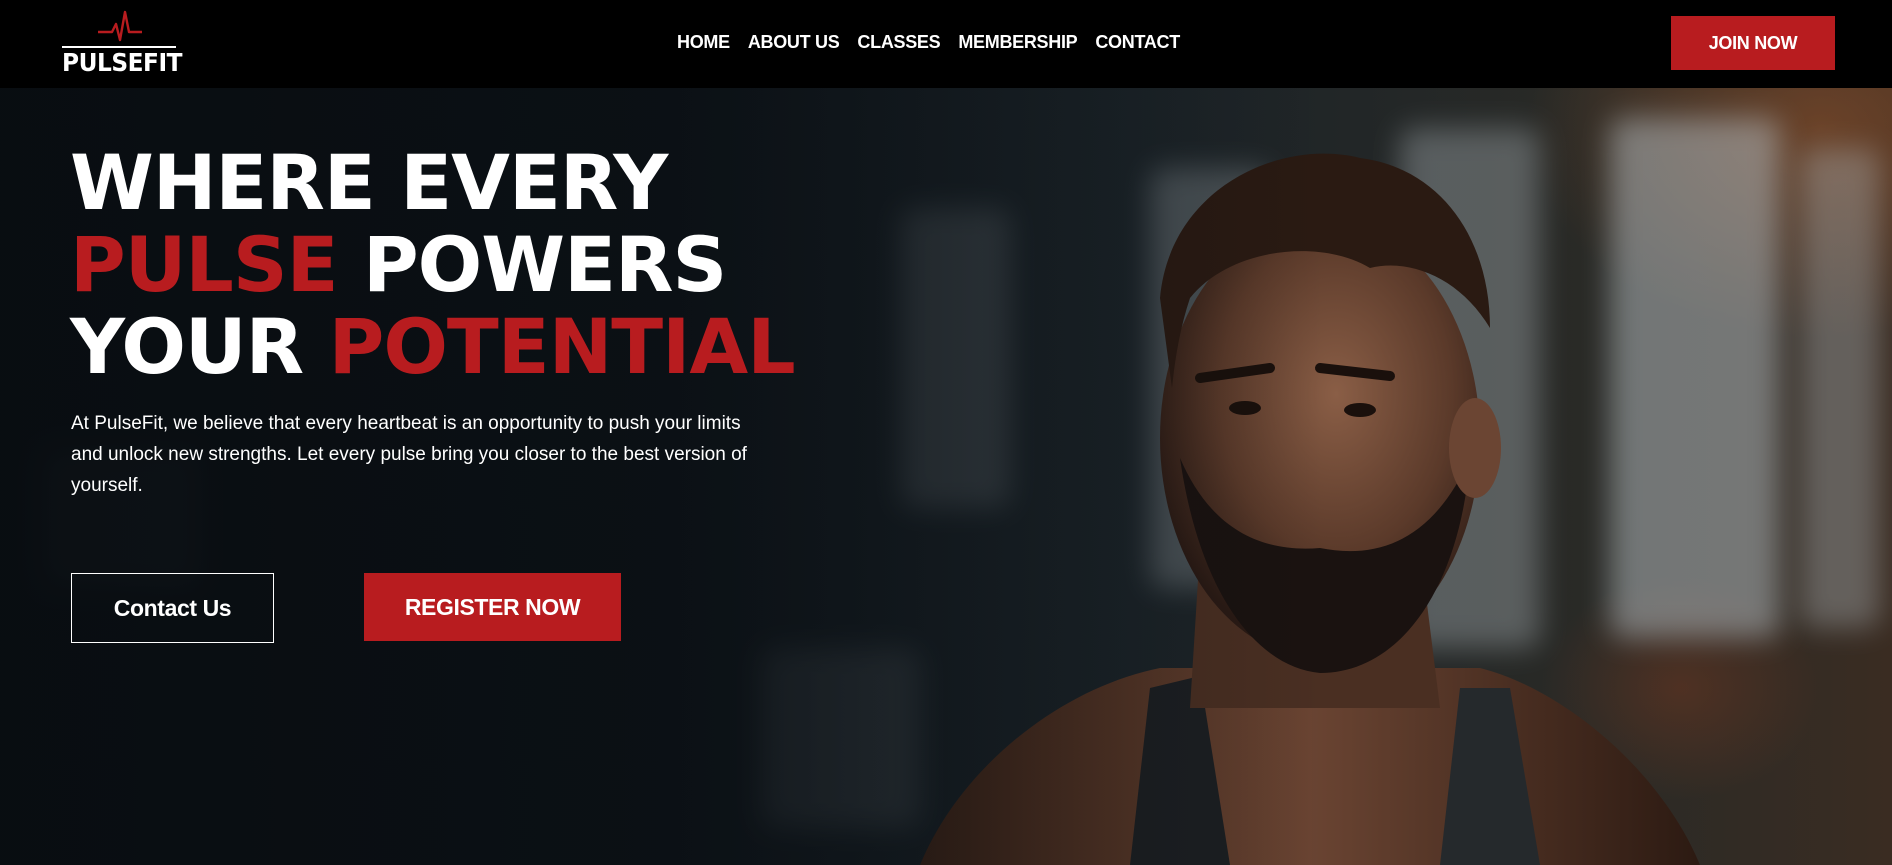 Image resolution: width=1892 pixels, height=865 pixels. Describe the element at coordinates (122, 44) in the screenshot. I see `brand-logo: PULSEFIT` at that location.